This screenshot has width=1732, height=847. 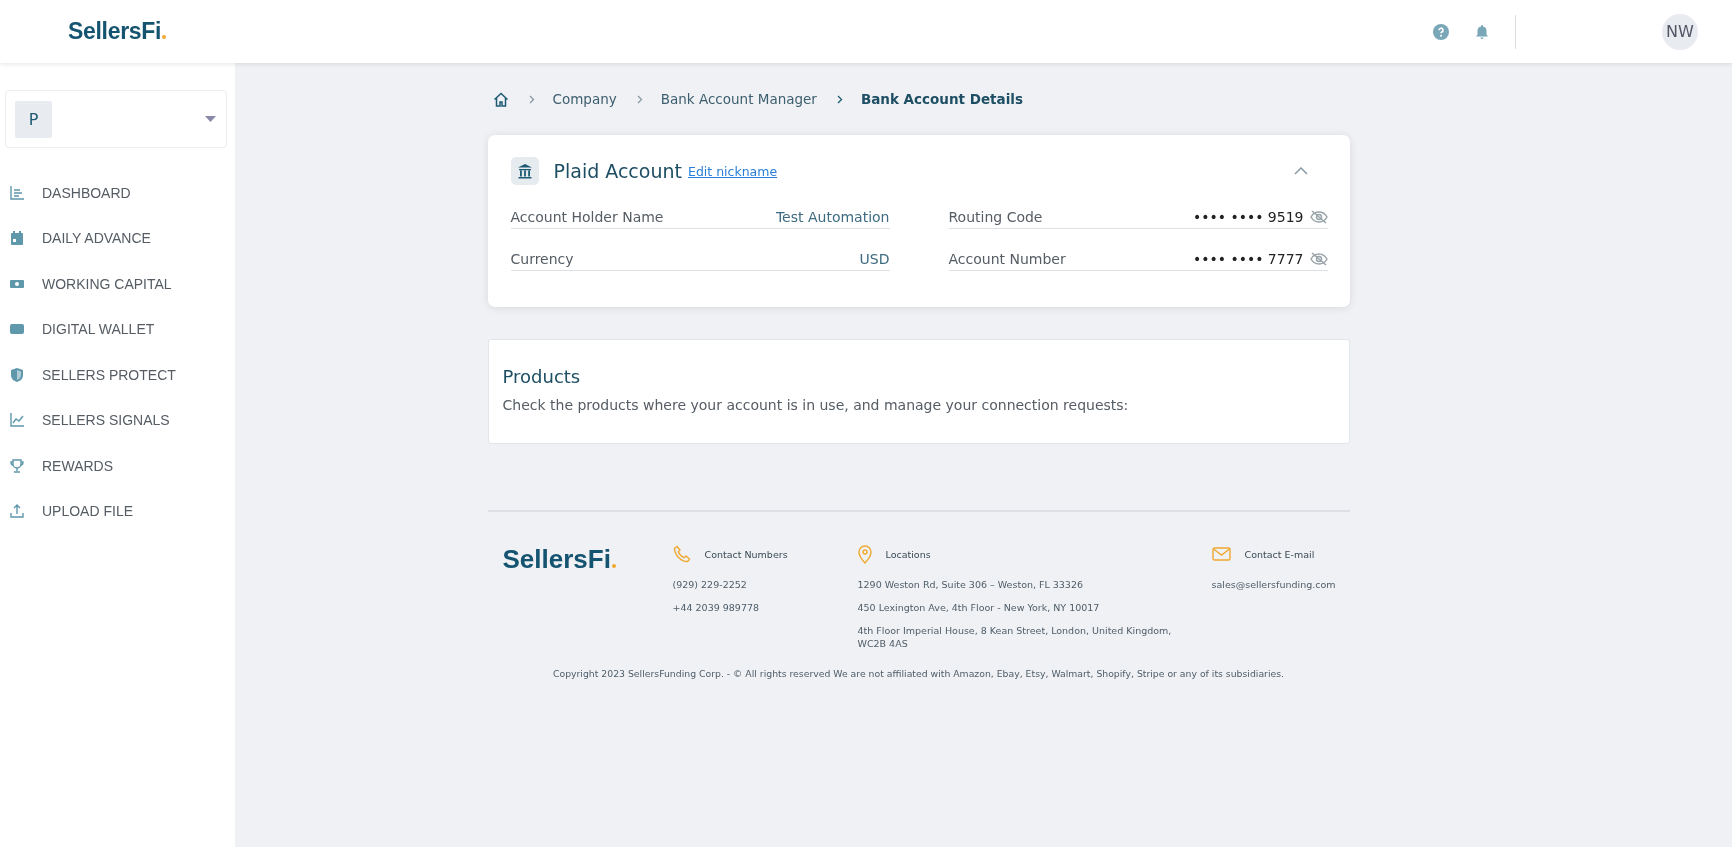 I want to click on products-description: Check the products where your account is in use, and manage your connection requests:, so click(x=816, y=405).